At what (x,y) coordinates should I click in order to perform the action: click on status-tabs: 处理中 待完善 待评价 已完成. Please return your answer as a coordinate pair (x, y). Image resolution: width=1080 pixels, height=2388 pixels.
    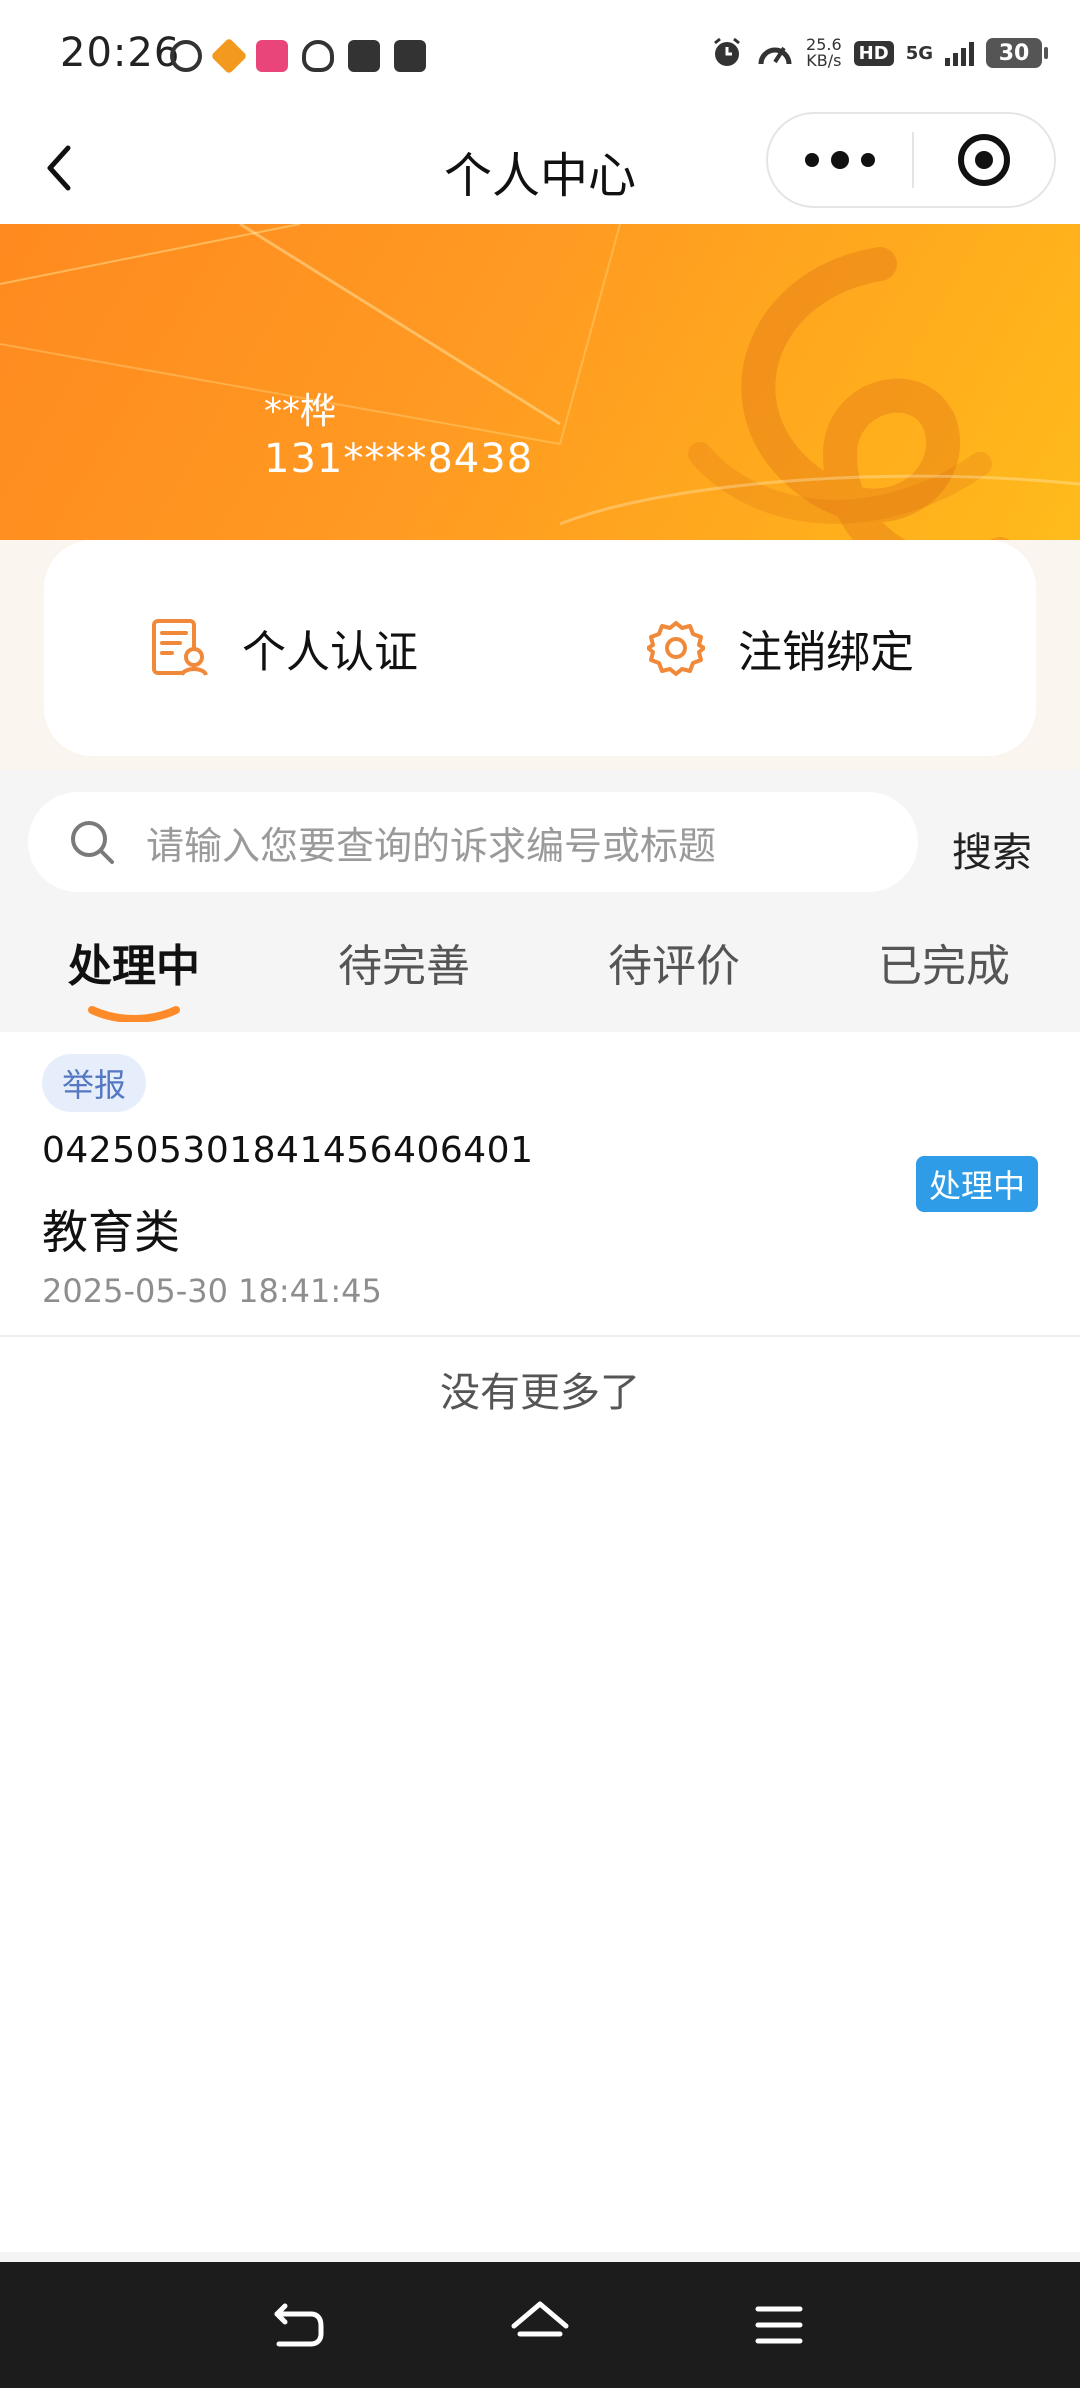
    Looking at the image, I should click on (540, 976).